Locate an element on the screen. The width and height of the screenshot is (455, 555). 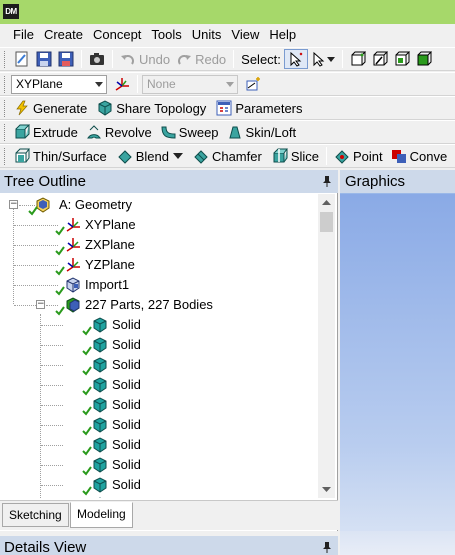
save-button is located at coordinates (66, 59).